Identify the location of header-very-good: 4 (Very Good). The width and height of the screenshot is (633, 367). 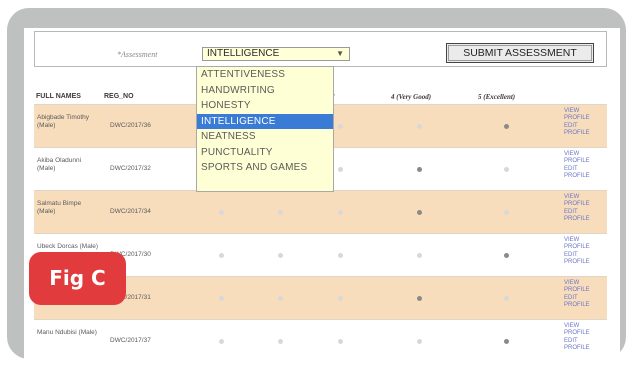
(411, 97).